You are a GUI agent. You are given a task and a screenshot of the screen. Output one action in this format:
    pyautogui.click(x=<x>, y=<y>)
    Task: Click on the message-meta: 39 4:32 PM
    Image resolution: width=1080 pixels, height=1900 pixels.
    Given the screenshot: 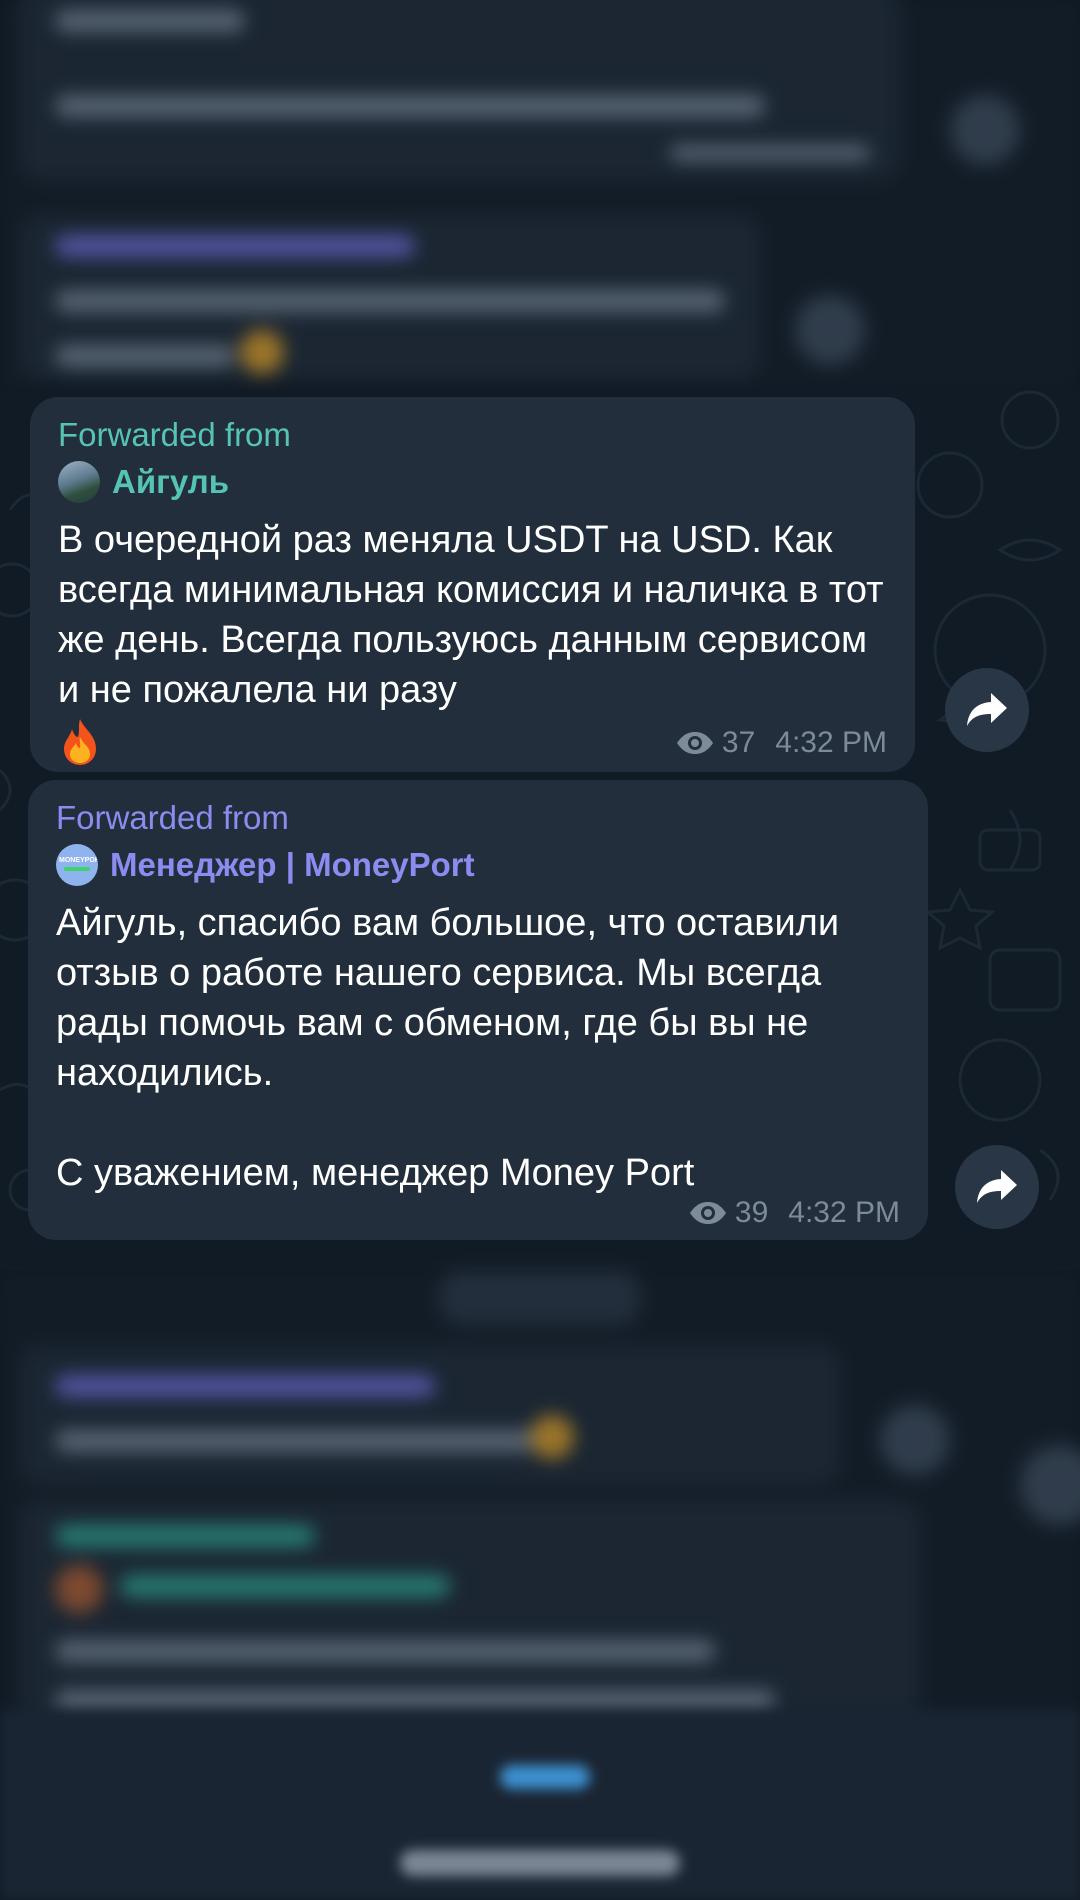 What is the action you would take?
    pyautogui.click(x=794, y=1213)
    